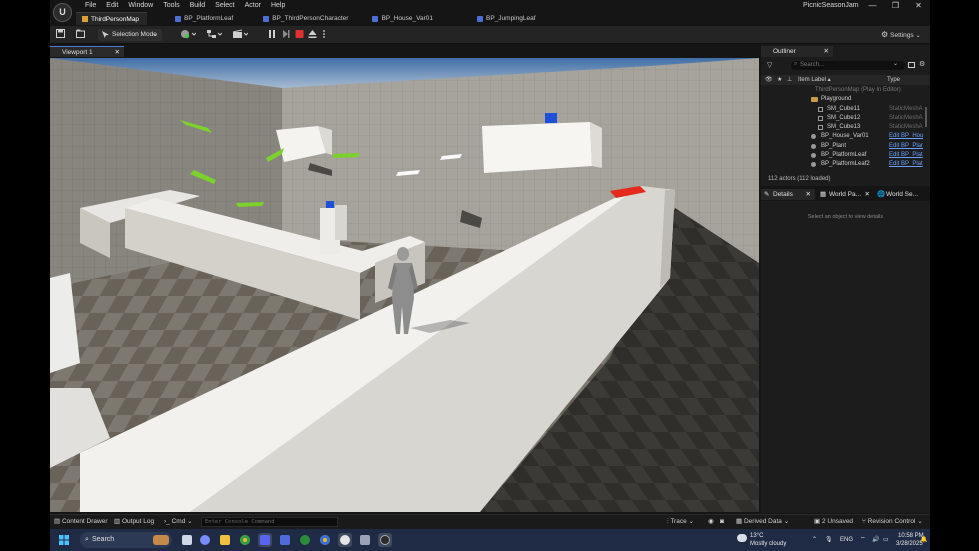 Image resolution: width=979 pixels, height=551 pixels. I want to click on wifi-icon: ⌔, so click(863, 540).